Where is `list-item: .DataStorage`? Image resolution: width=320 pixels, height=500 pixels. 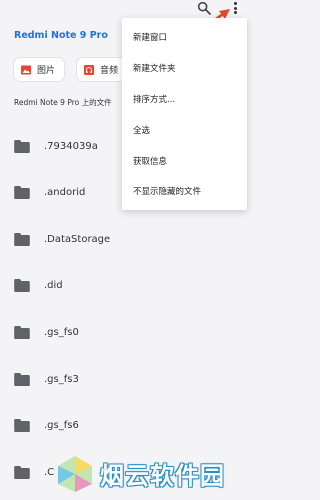
list-item: .DataStorage is located at coordinates (125, 239).